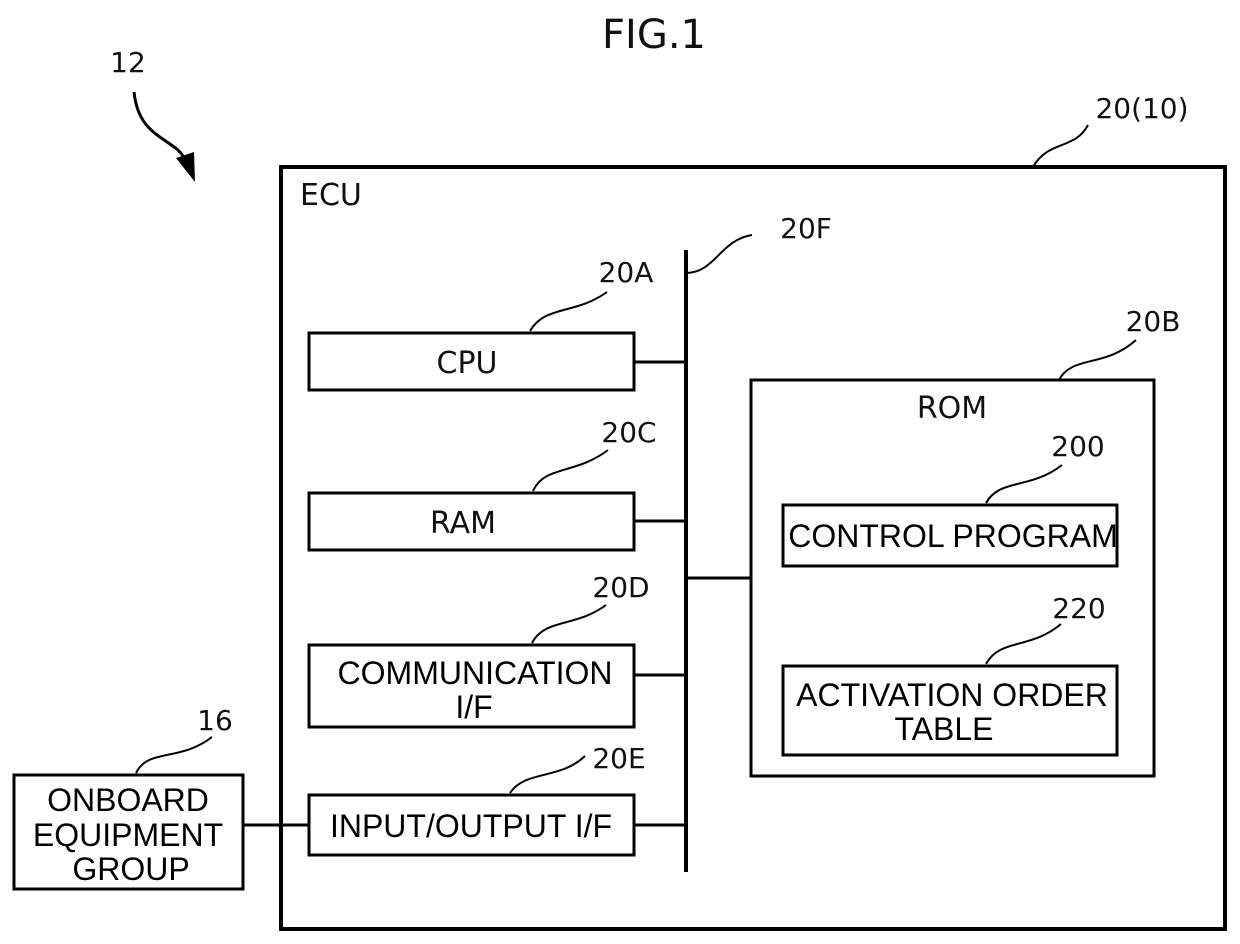 The width and height of the screenshot is (1240, 944). Describe the element at coordinates (626, 272) in the screenshot. I see `cpu-ref-label: 20A` at that location.